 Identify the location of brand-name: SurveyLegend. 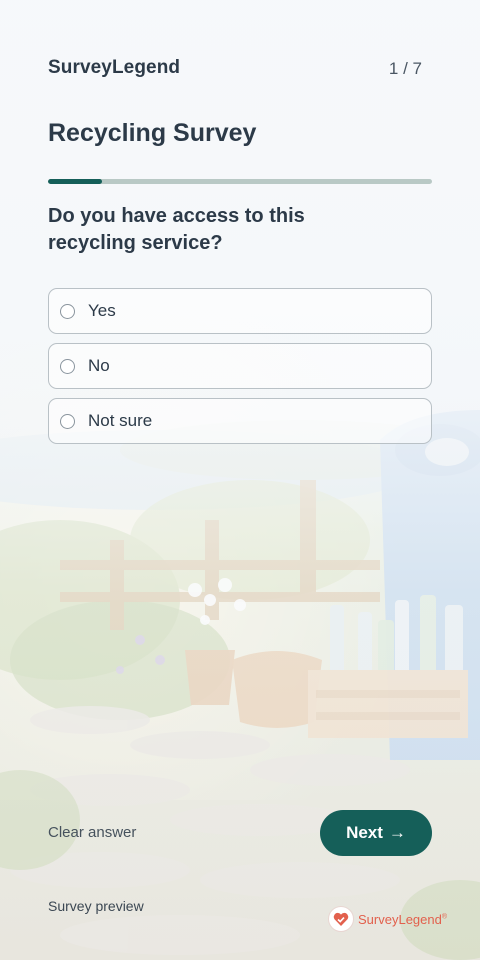
(114, 67).